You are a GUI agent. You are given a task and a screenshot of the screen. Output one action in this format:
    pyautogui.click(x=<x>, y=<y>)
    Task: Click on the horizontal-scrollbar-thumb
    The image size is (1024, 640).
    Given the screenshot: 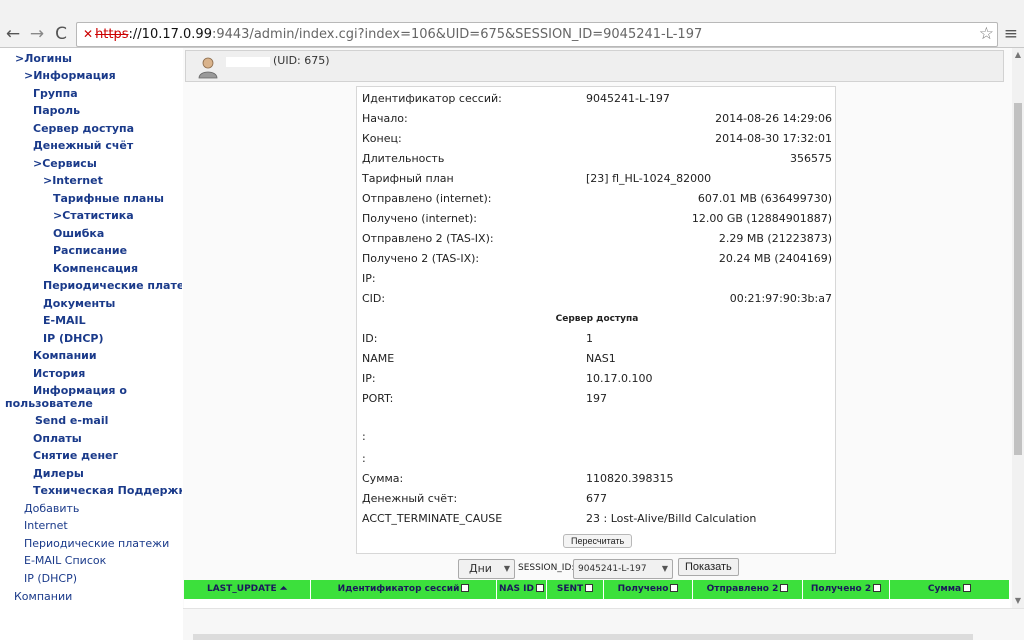 What is the action you would take?
    pyautogui.click(x=583, y=637)
    